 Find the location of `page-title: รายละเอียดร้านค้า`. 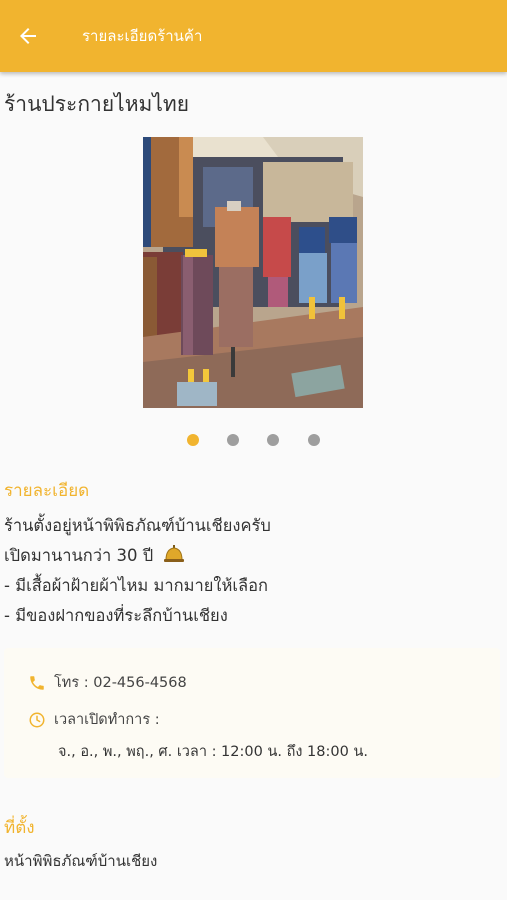

page-title: รายละเอียดร้านค้า is located at coordinates (142, 36).